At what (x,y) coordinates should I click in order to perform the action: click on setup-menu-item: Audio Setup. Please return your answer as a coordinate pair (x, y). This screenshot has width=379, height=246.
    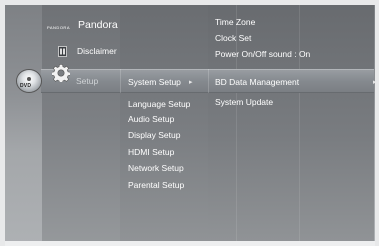
    Looking at the image, I should click on (151, 119).